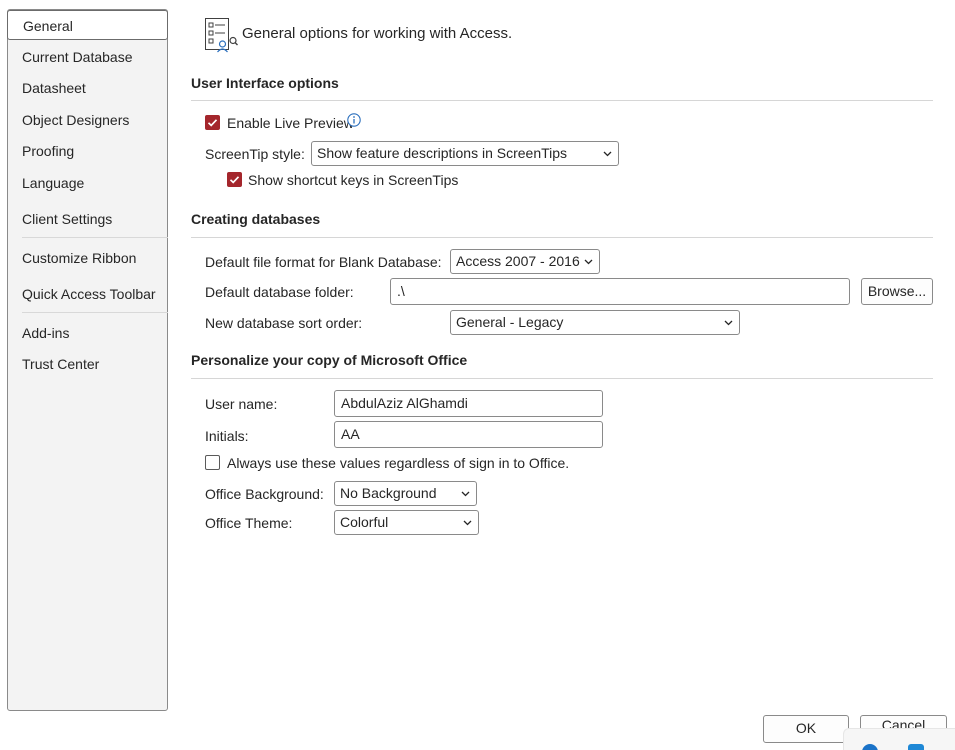 The height and width of the screenshot is (750, 955). I want to click on screentip-style-label: ScreenTip style:, so click(255, 154).